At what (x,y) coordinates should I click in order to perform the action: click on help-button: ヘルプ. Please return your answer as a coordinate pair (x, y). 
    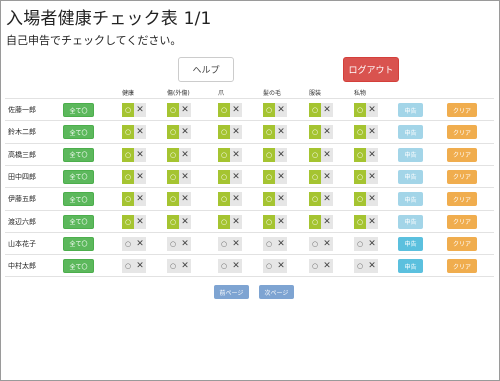
    Looking at the image, I should click on (206, 69).